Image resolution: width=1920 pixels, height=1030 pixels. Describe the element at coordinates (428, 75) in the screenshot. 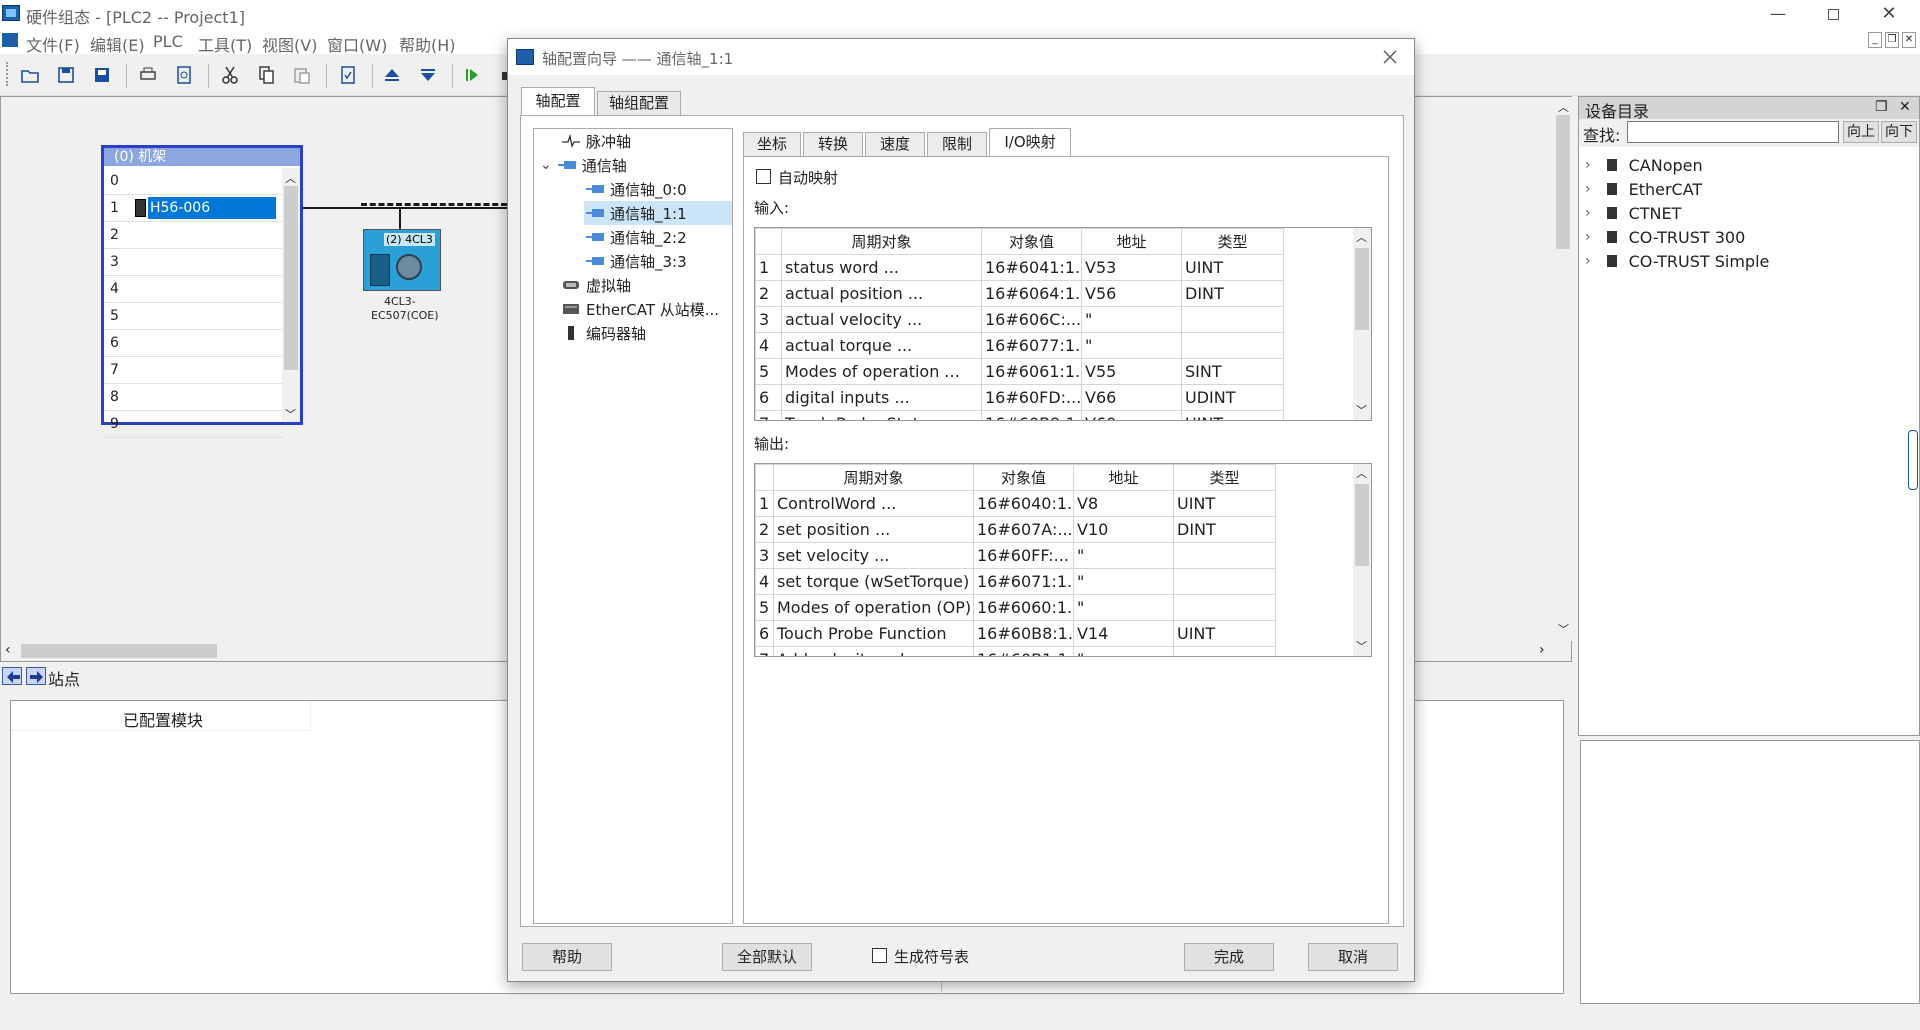

I see `download-icon` at that location.